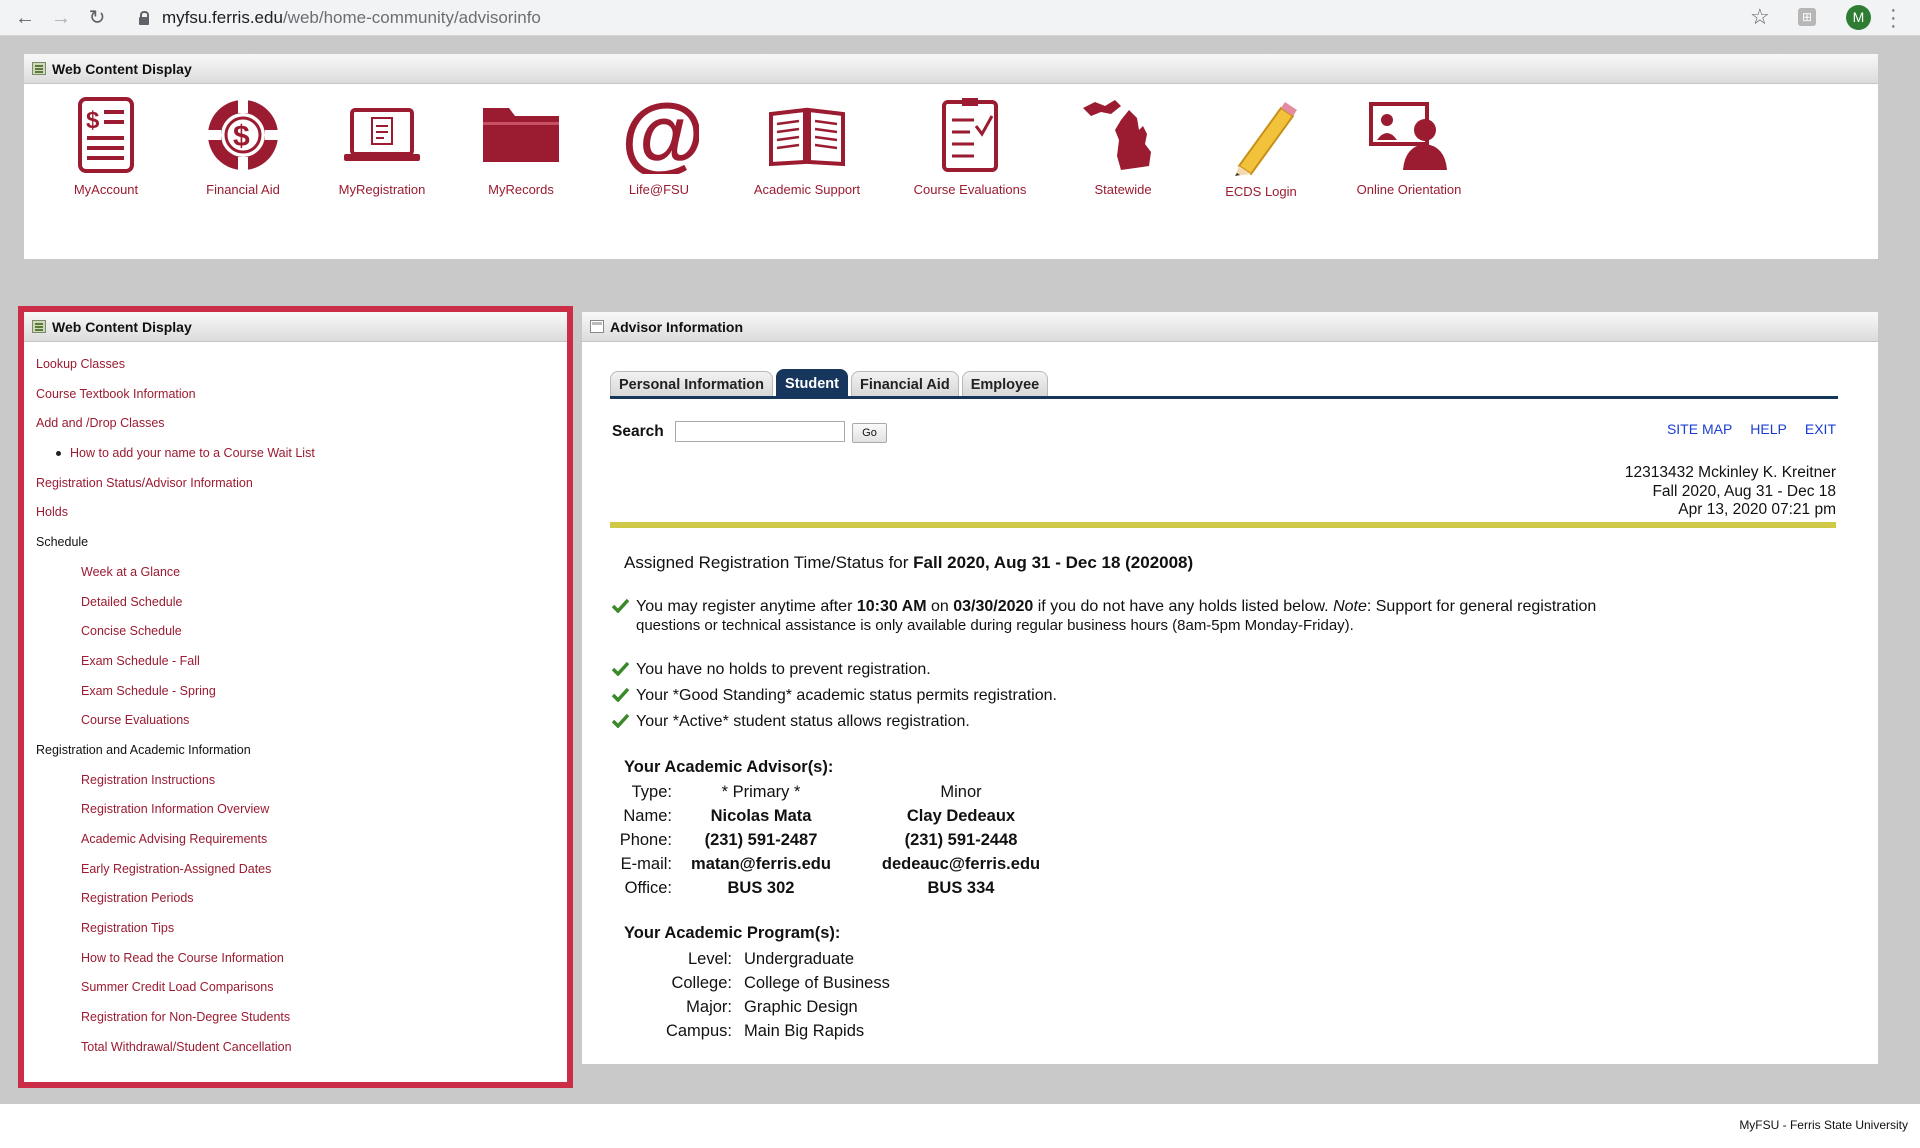 The image size is (1920, 1148). I want to click on menu-label: How to Read the Course Information, so click(182, 957).